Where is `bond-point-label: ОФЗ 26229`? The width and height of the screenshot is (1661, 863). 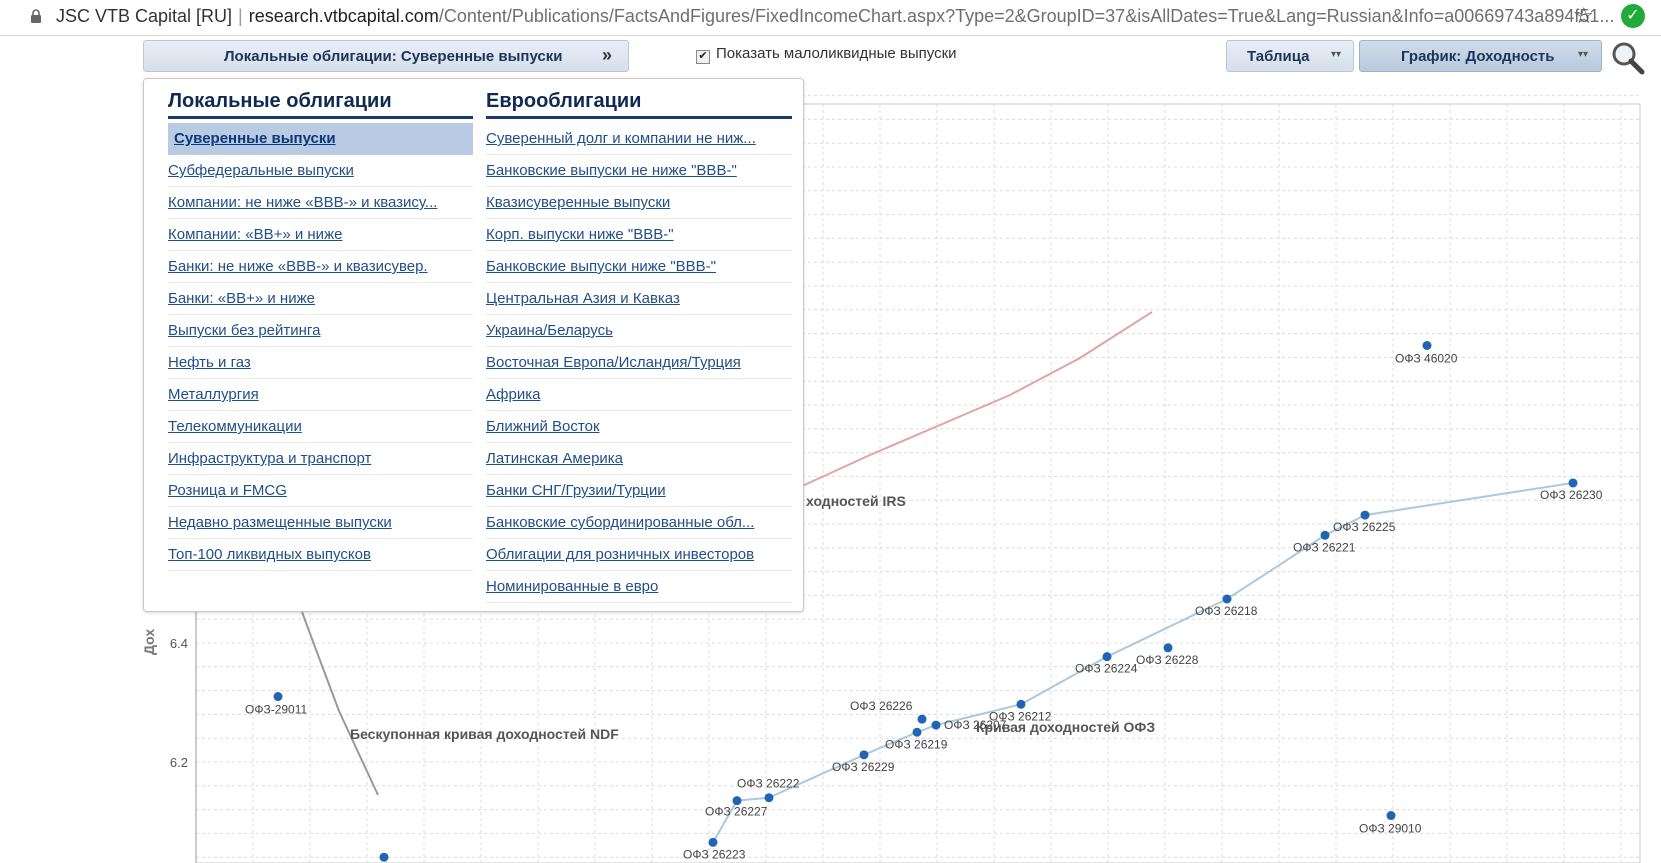
bond-point-label: ОФЗ 26229 is located at coordinates (863, 767).